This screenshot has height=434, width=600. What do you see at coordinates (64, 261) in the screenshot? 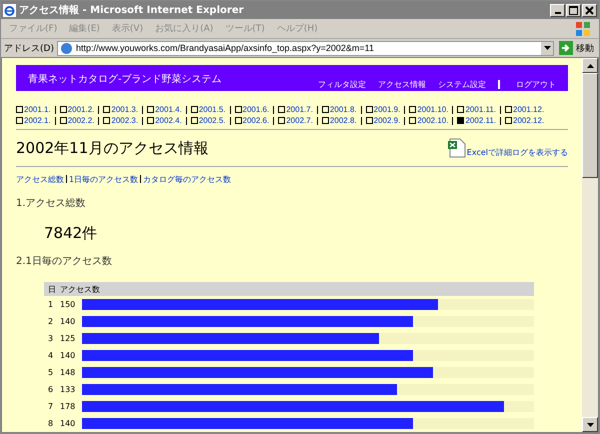
I see `section-heading: 2.1日毎のアクセス数` at bounding box center [64, 261].